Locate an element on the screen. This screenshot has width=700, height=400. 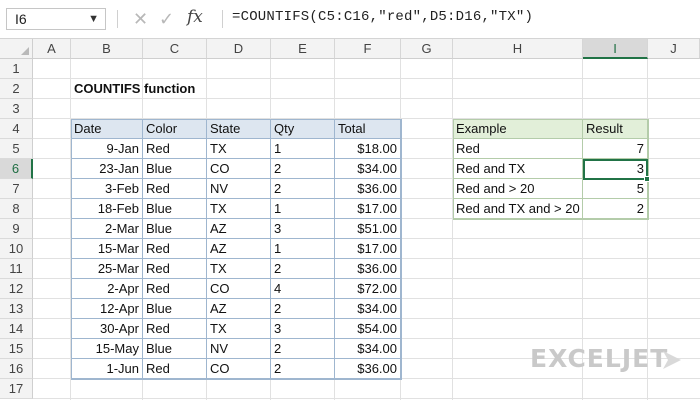
column-header-h: H is located at coordinates (518, 49).